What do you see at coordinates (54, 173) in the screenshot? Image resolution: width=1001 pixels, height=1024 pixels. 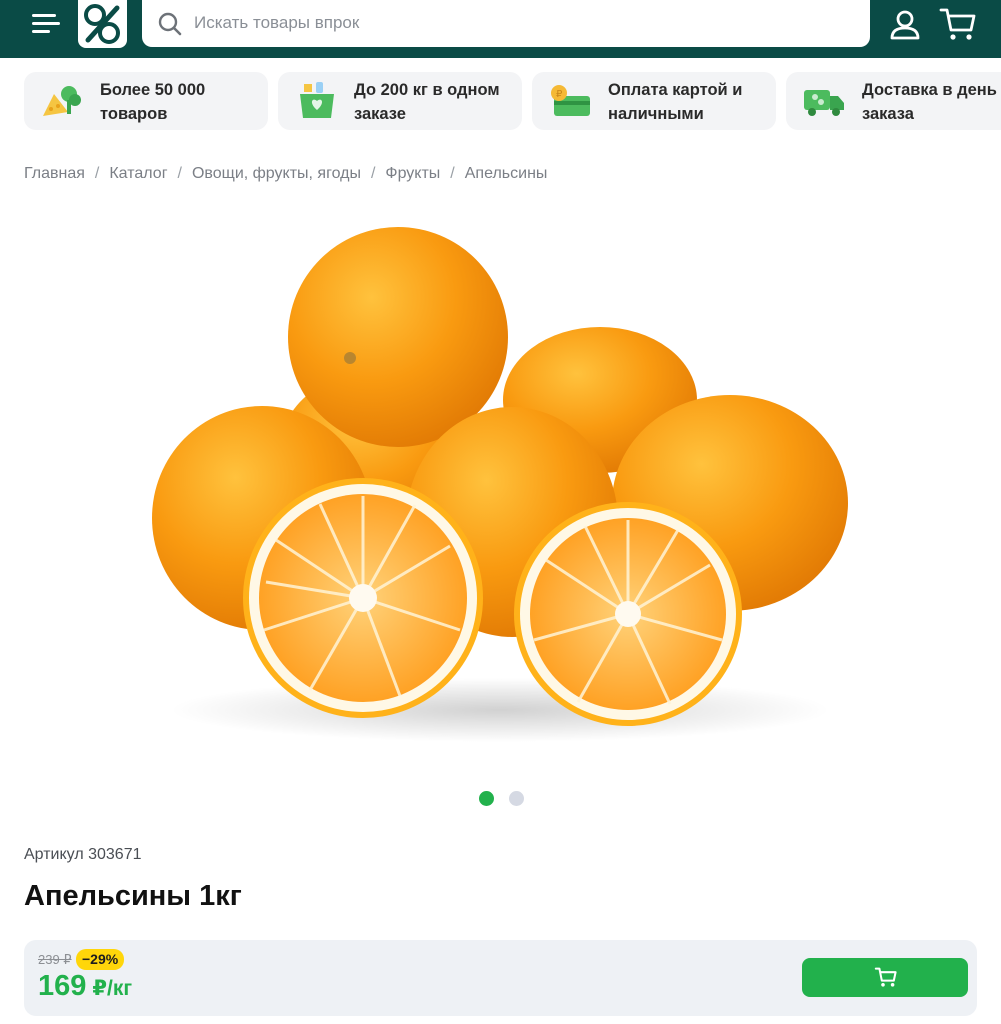 I see `breadcrumb-home: Главная` at bounding box center [54, 173].